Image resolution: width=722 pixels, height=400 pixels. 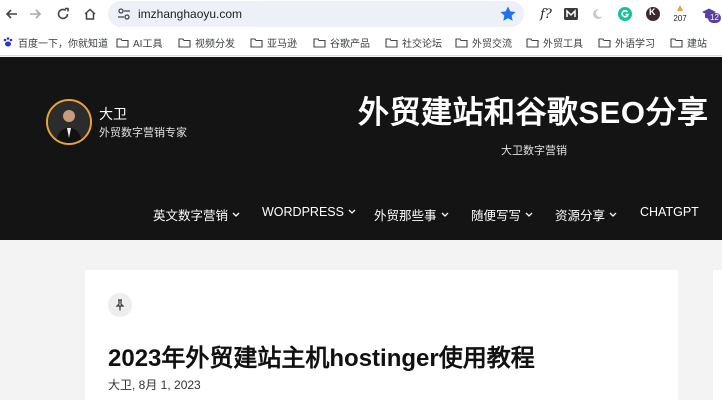 I want to click on bookmark-label: 百度一下，你就知道, so click(x=63, y=44).